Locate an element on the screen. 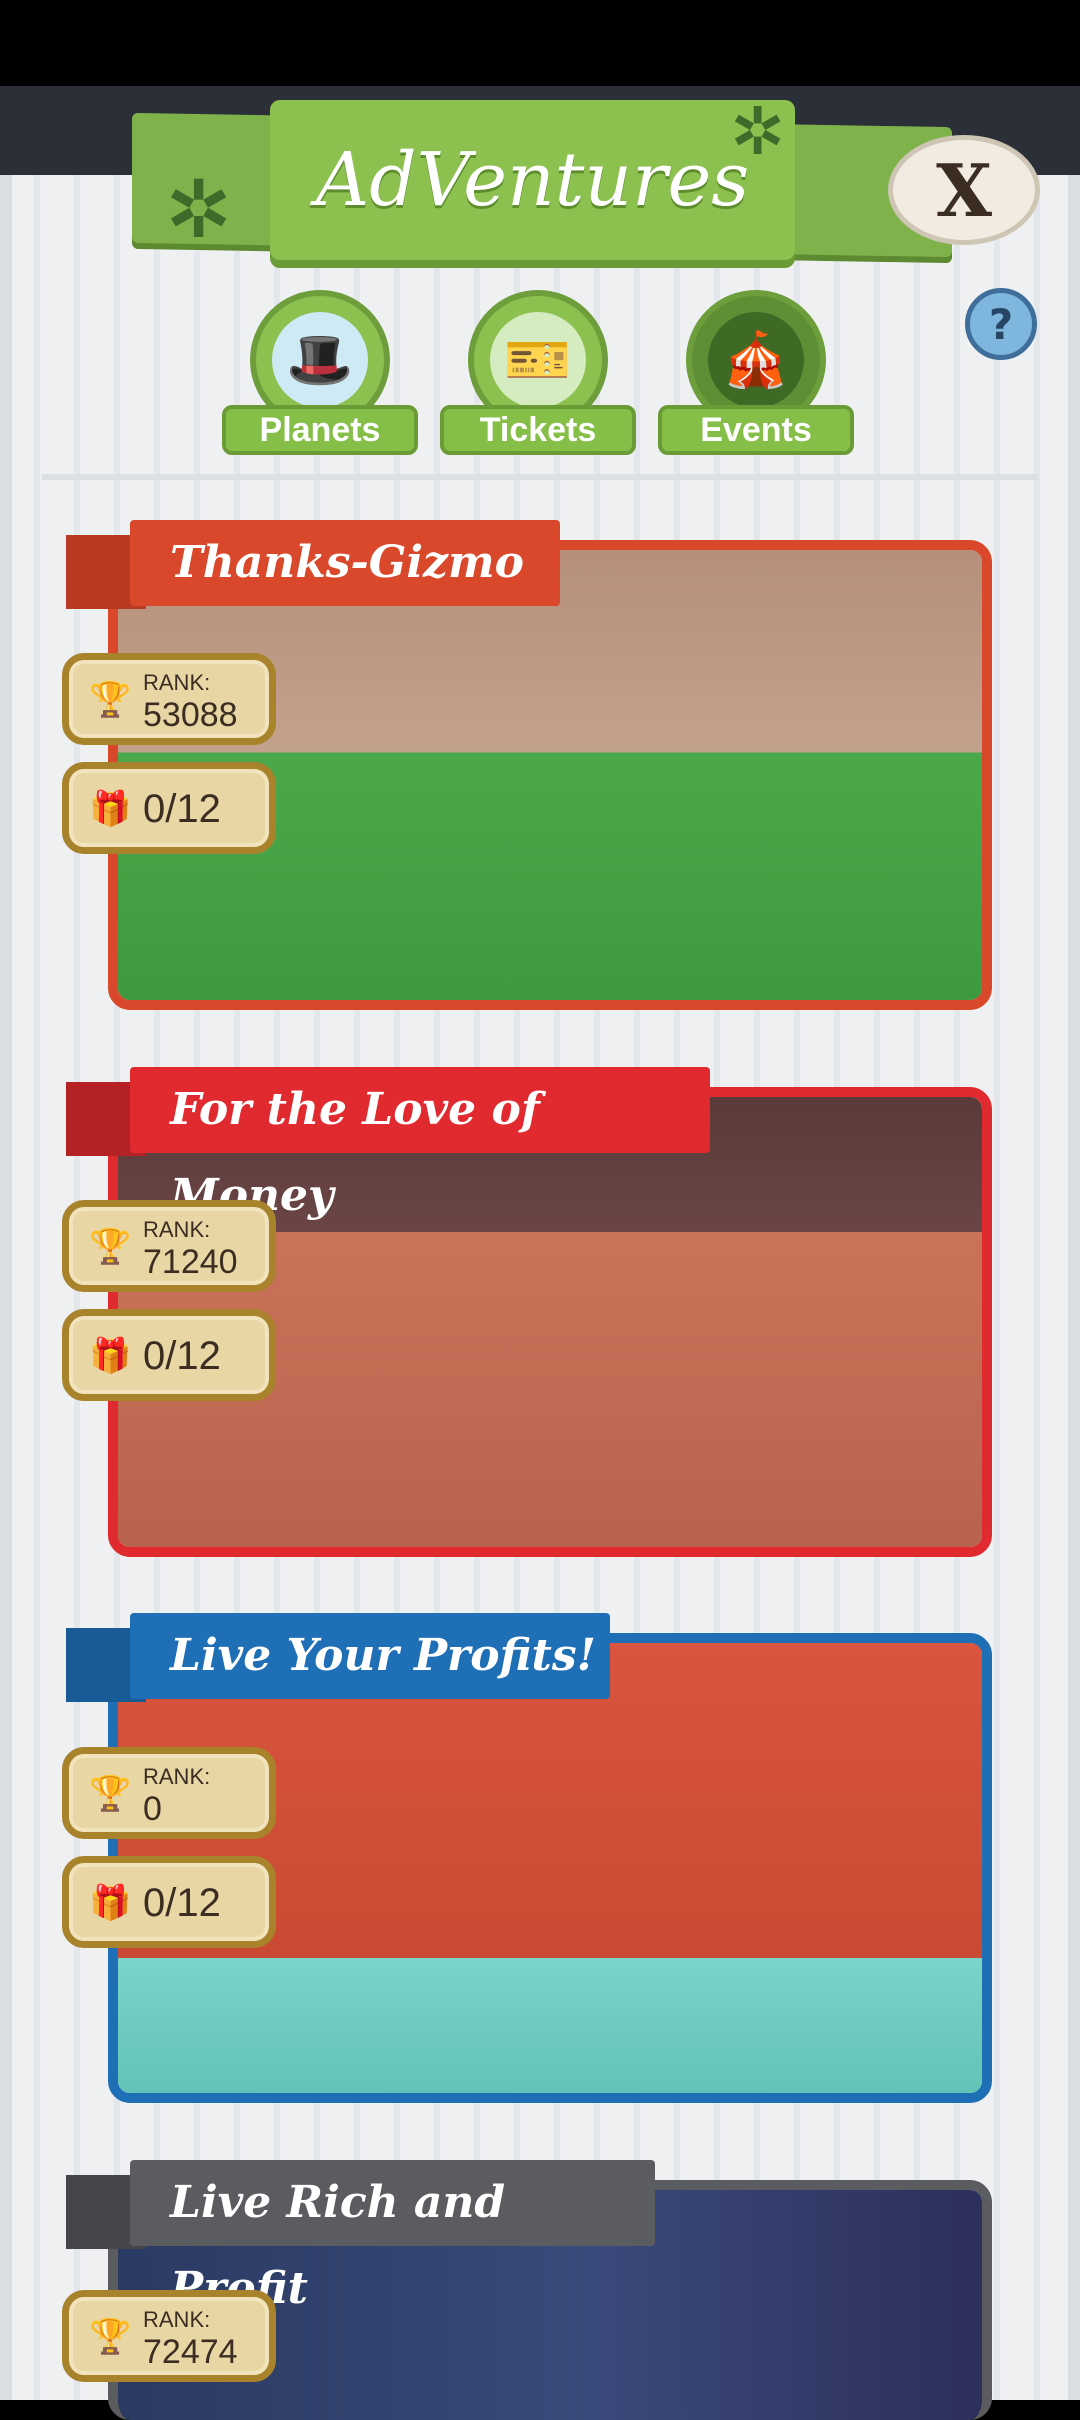 The width and height of the screenshot is (1080, 2420). page-title: AdVentures is located at coordinates (532, 180).